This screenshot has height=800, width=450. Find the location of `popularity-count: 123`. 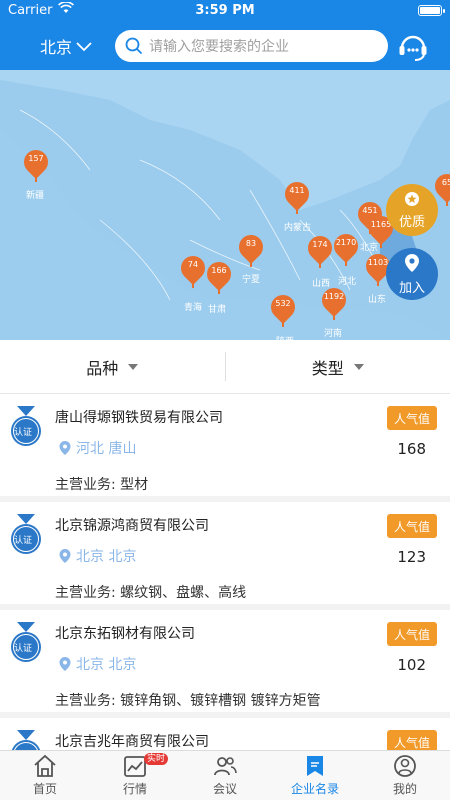

popularity-count: 123 is located at coordinates (411, 557).